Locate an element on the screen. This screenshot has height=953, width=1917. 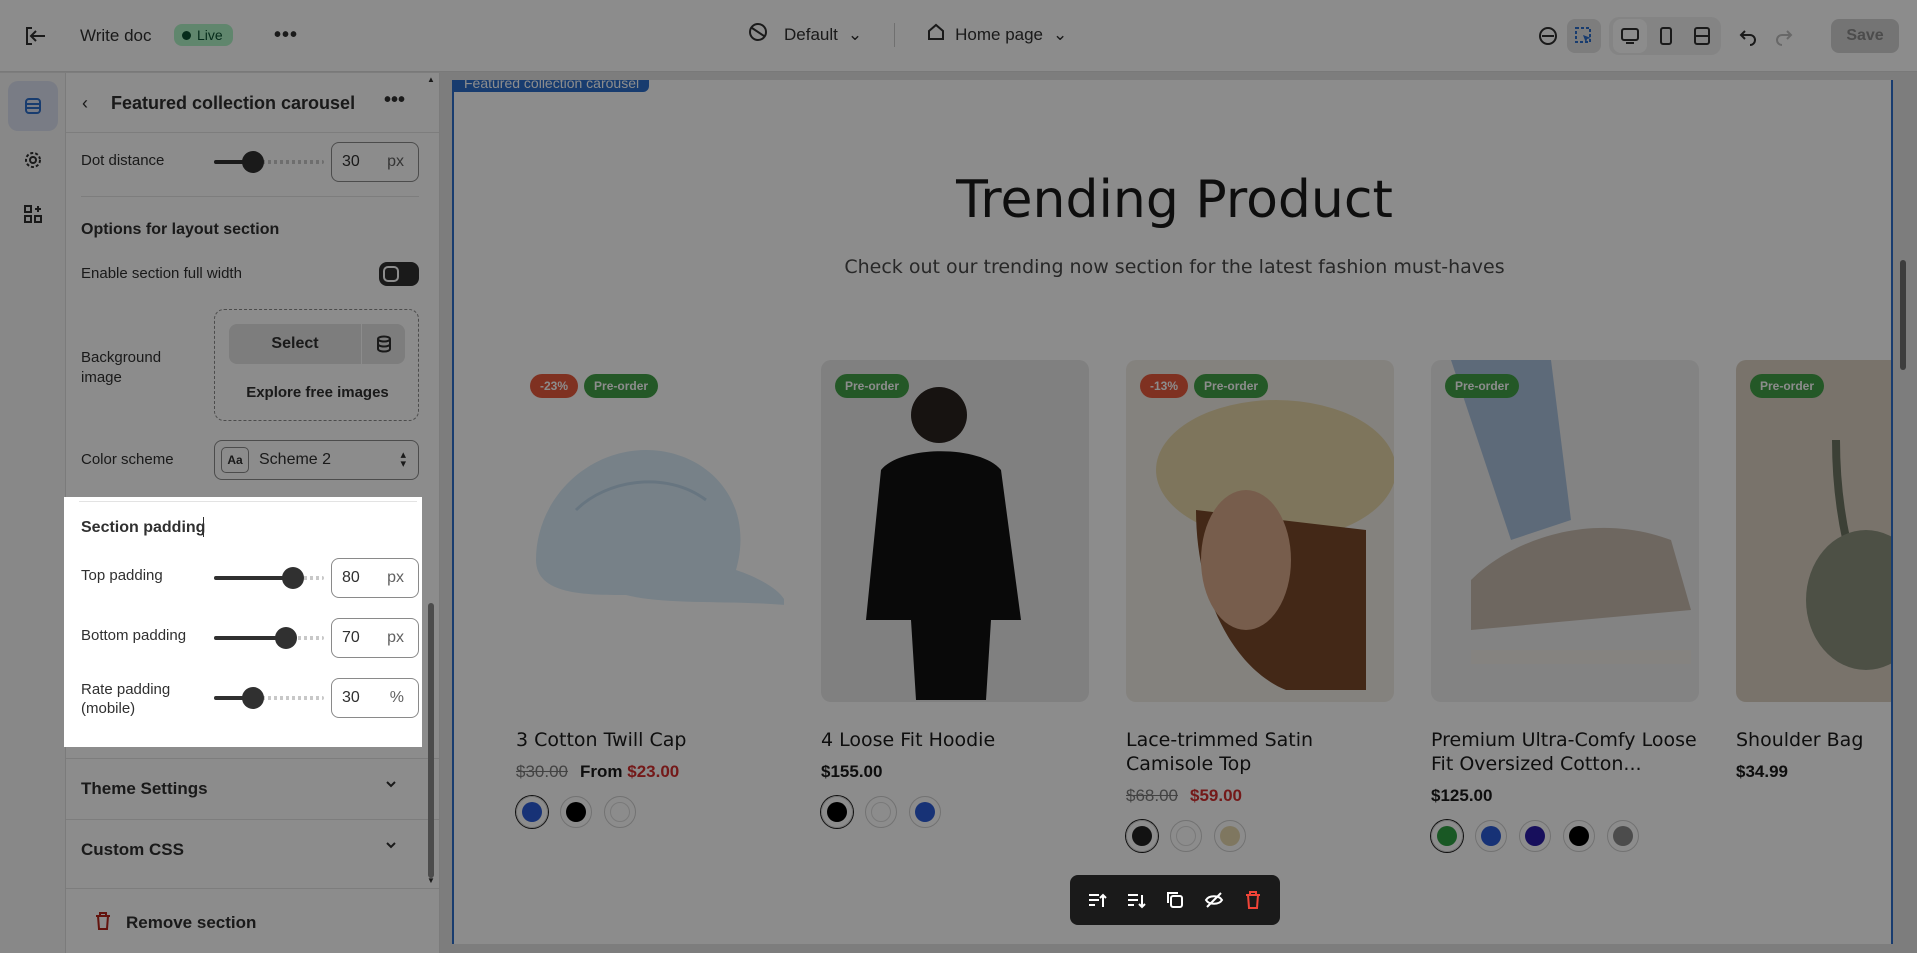
home-icon is located at coordinates (936, 34).